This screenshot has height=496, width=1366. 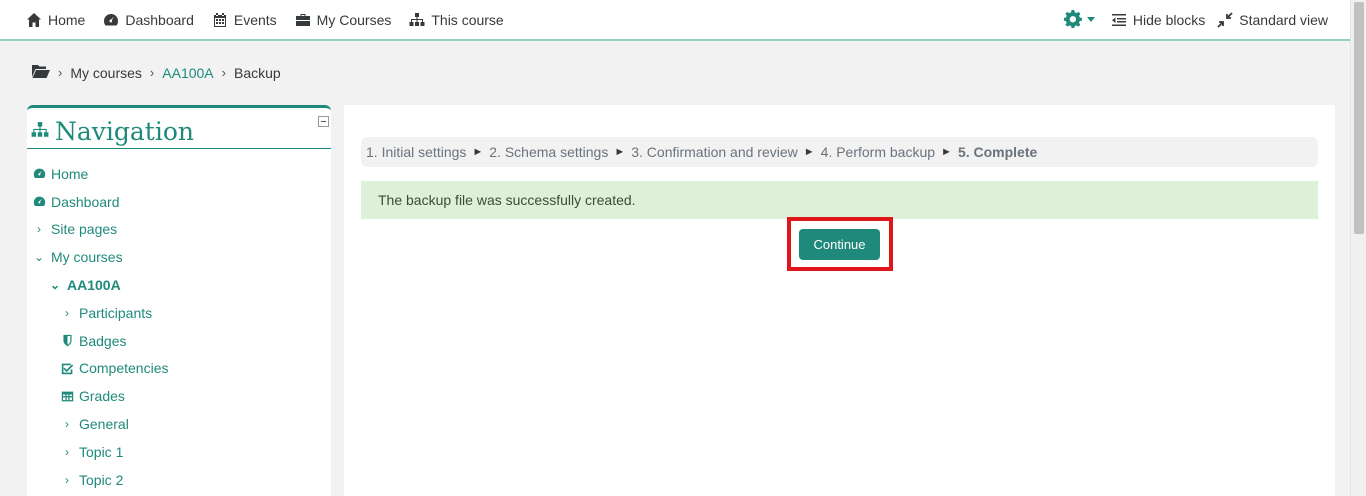 What do you see at coordinates (179, 285) in the screenshot?
I see `nav-tree-item-course: ⌄ AA100A` at bounding box center [179, 285].